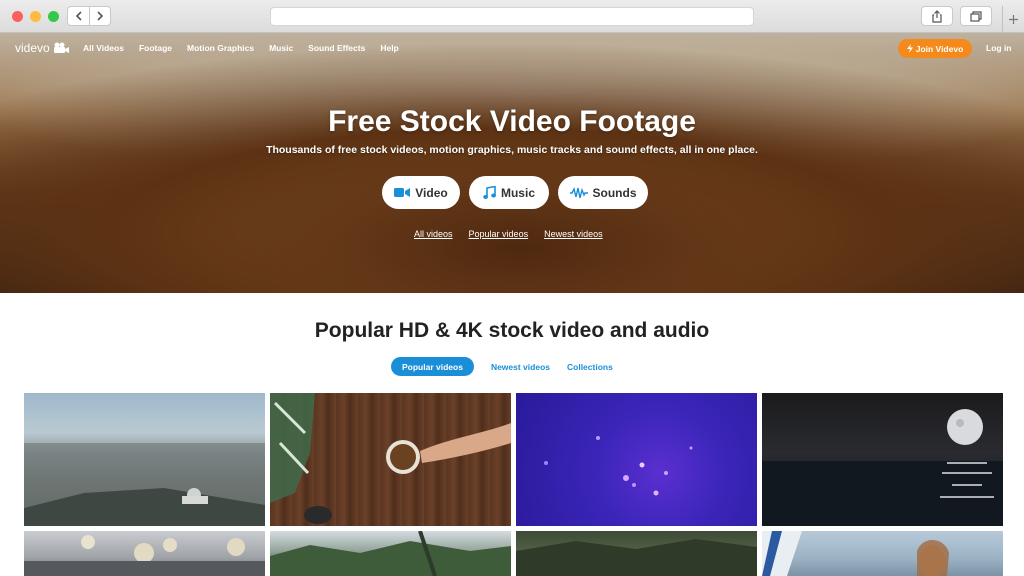  I want to click on tab-collections: Collections, so click(590, 366).